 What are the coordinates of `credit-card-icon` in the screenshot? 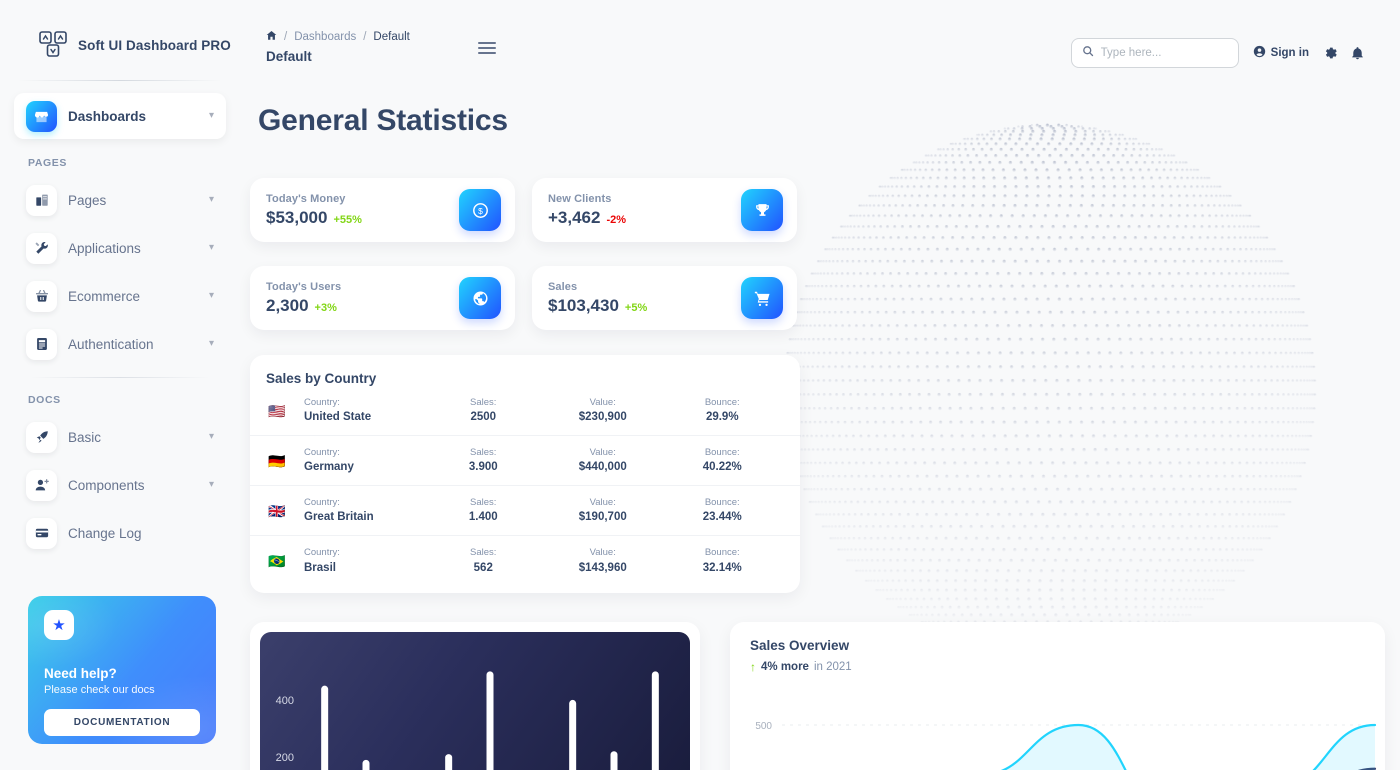 It's located at (41, 533).